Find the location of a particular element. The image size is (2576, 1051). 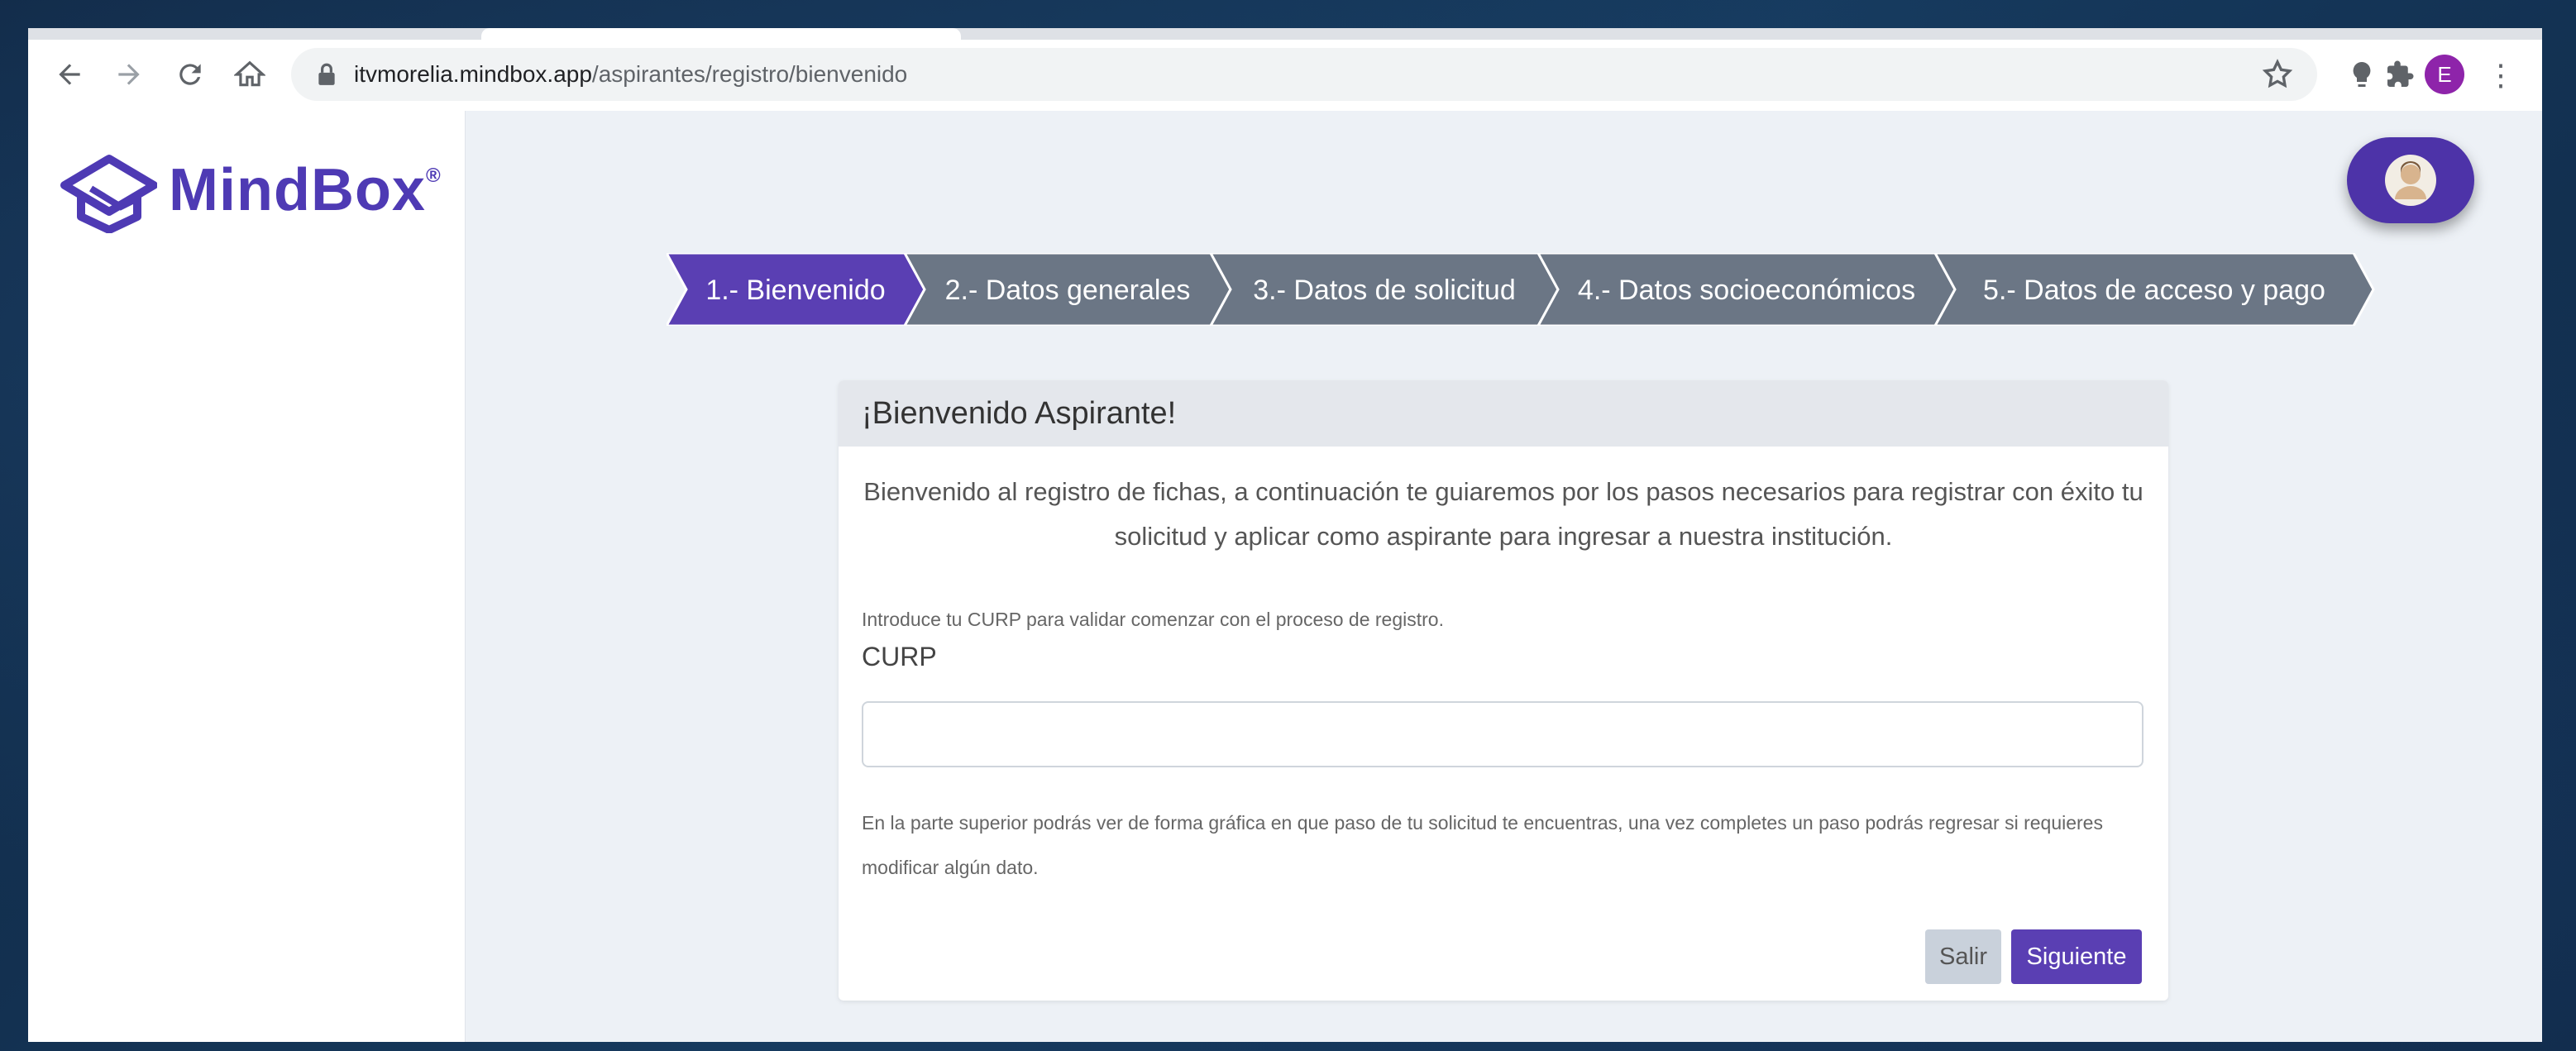

user-menu-button is located at coordinates (2410, 180).